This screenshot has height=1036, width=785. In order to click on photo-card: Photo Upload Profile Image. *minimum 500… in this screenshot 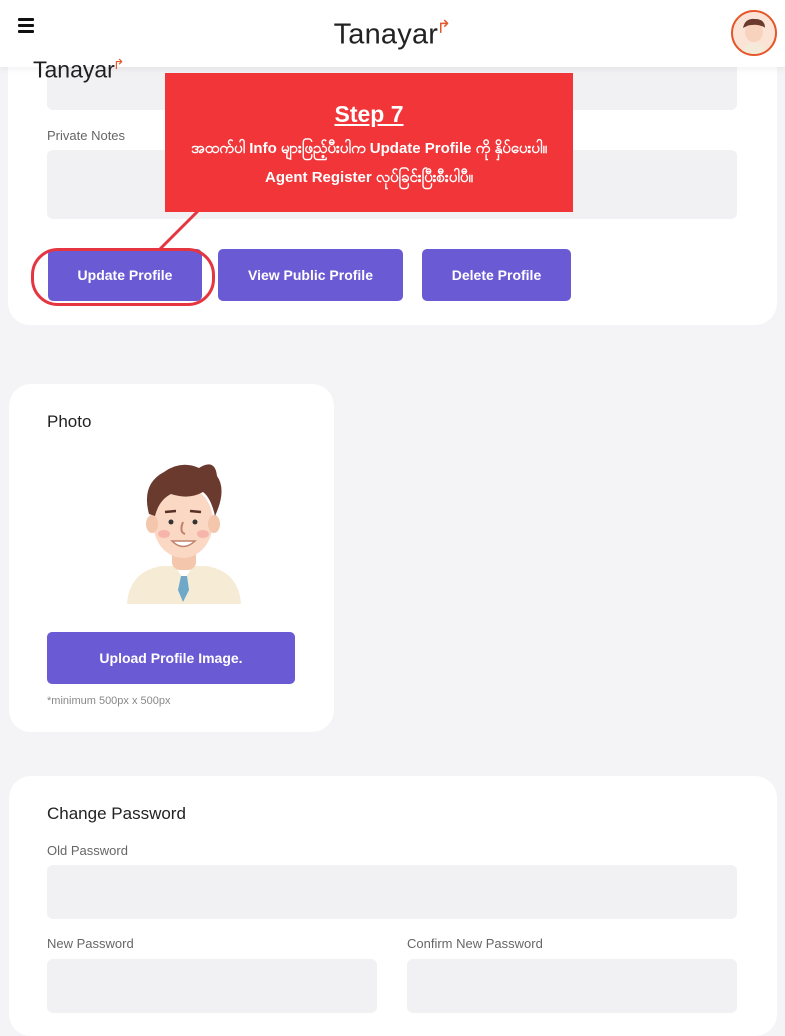, I will do `click(171, 558)`.